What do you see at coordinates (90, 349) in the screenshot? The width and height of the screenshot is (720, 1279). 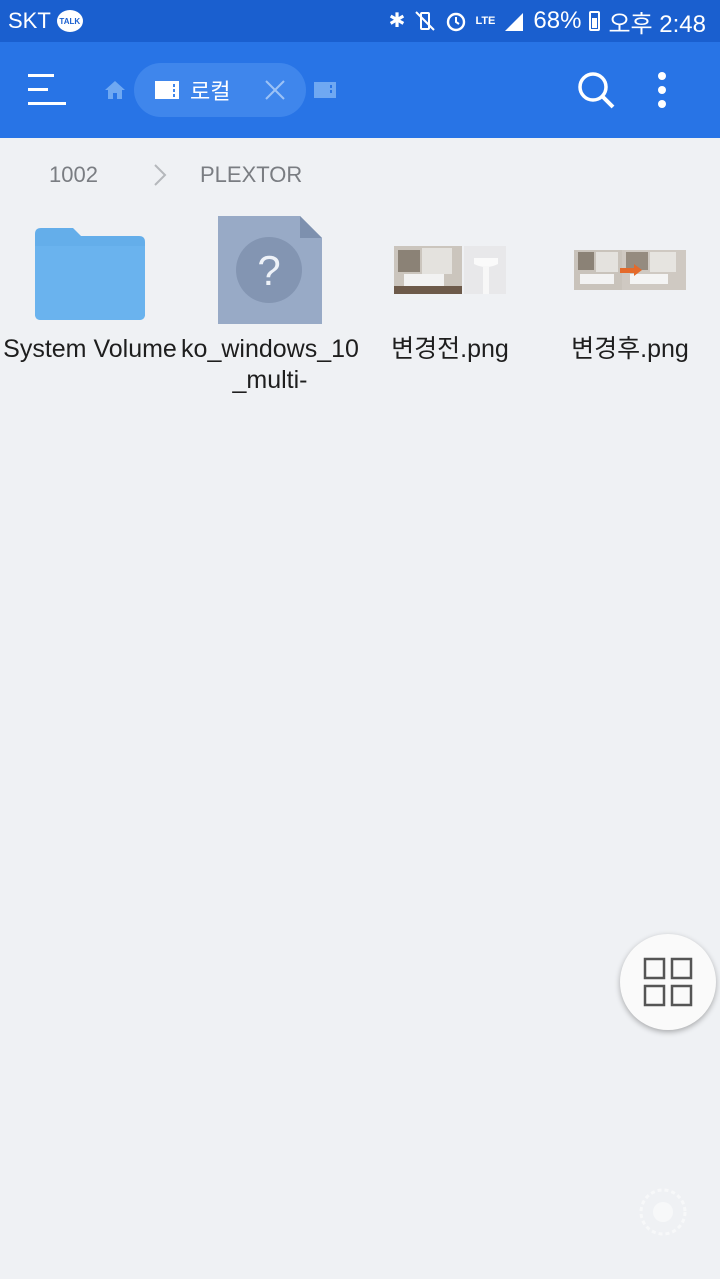 I see `file-name: System Volume` at bounding box center [90, 349].